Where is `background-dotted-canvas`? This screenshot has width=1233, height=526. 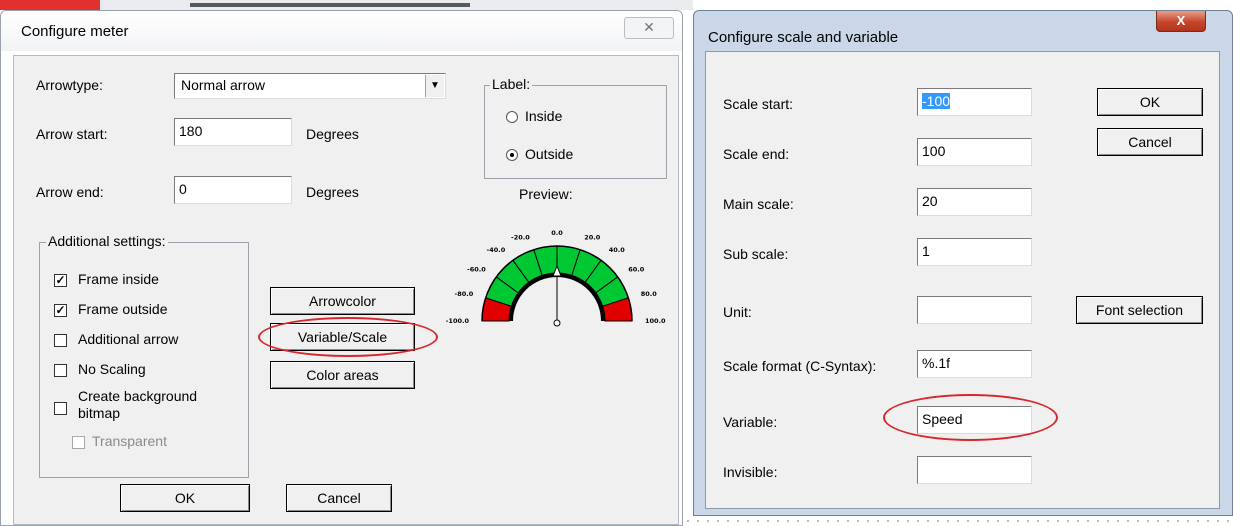
background-dotted-canvas is located at coordinates (958, 521).